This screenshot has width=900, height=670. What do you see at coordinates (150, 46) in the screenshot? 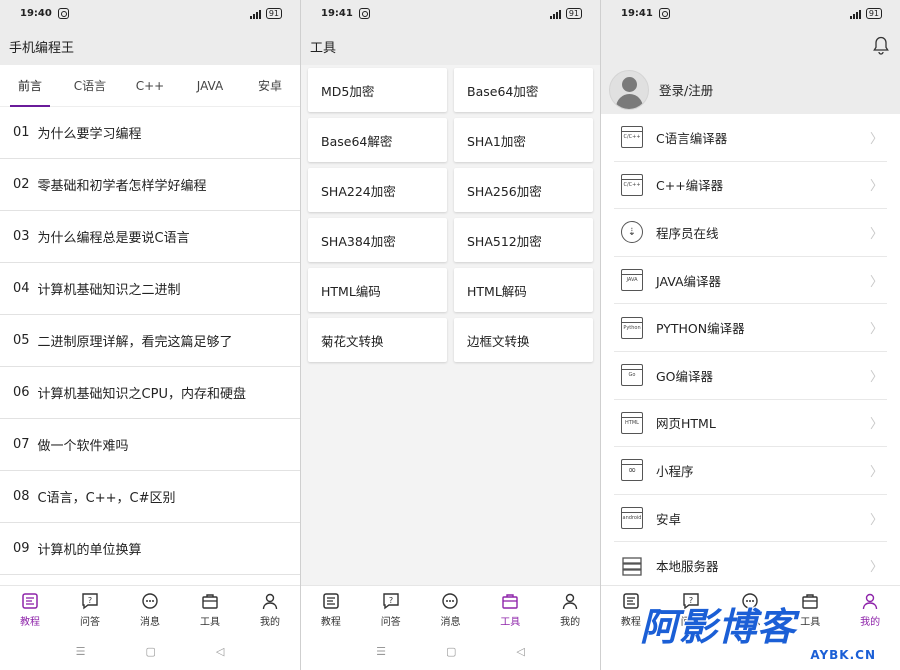
I see `app-title: 手机编程王` at bounding box center [150, 46].